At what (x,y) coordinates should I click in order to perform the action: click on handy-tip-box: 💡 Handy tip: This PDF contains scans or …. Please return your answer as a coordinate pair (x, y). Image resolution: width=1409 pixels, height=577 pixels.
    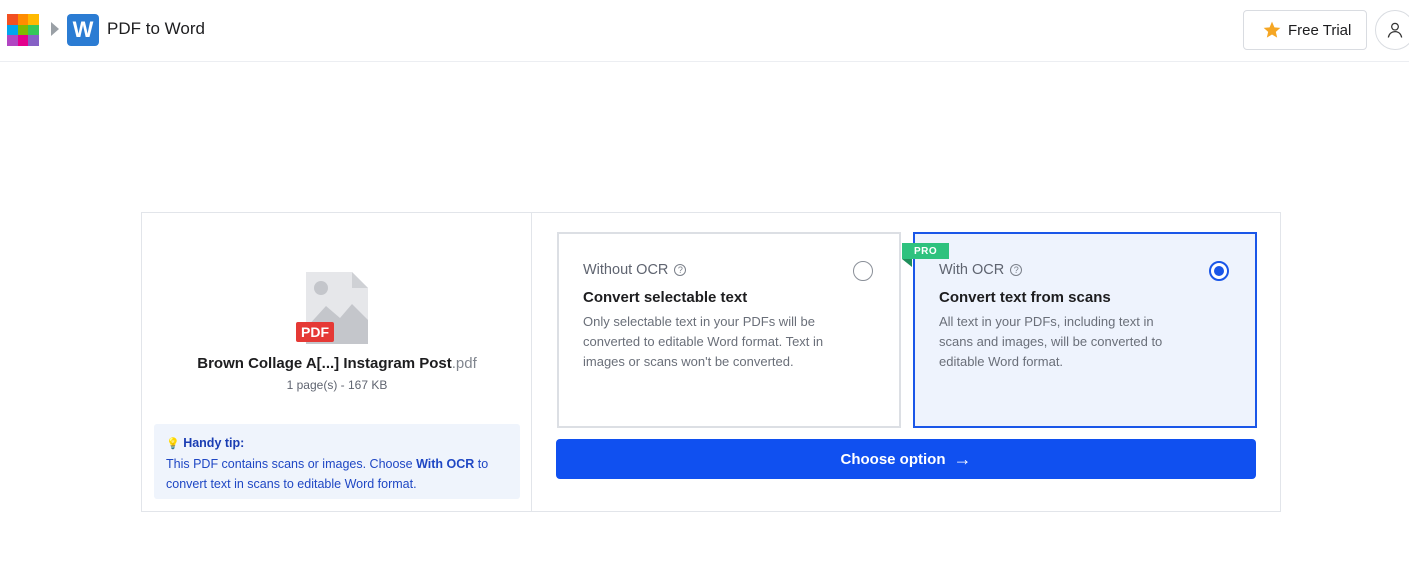
    Looking at the image, I should click on (337, 461).